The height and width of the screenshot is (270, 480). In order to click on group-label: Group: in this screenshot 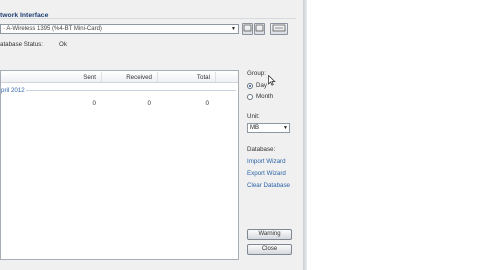, I will do `click(256, 73)`.